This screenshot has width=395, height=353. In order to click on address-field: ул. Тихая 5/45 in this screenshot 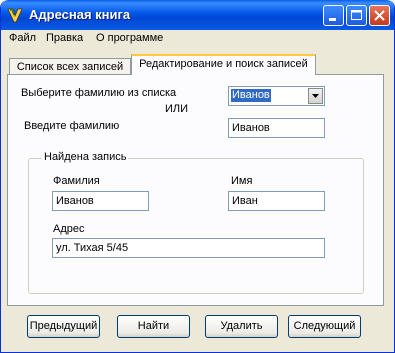, I will do `click(188, 248)`.